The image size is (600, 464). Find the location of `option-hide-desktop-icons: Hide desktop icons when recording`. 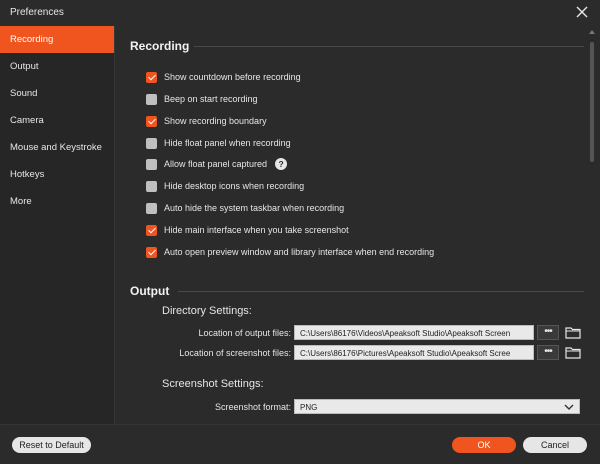

option-hide-desktop-icons: Hide desktop icons when recording is located at coordinates (225, 186).